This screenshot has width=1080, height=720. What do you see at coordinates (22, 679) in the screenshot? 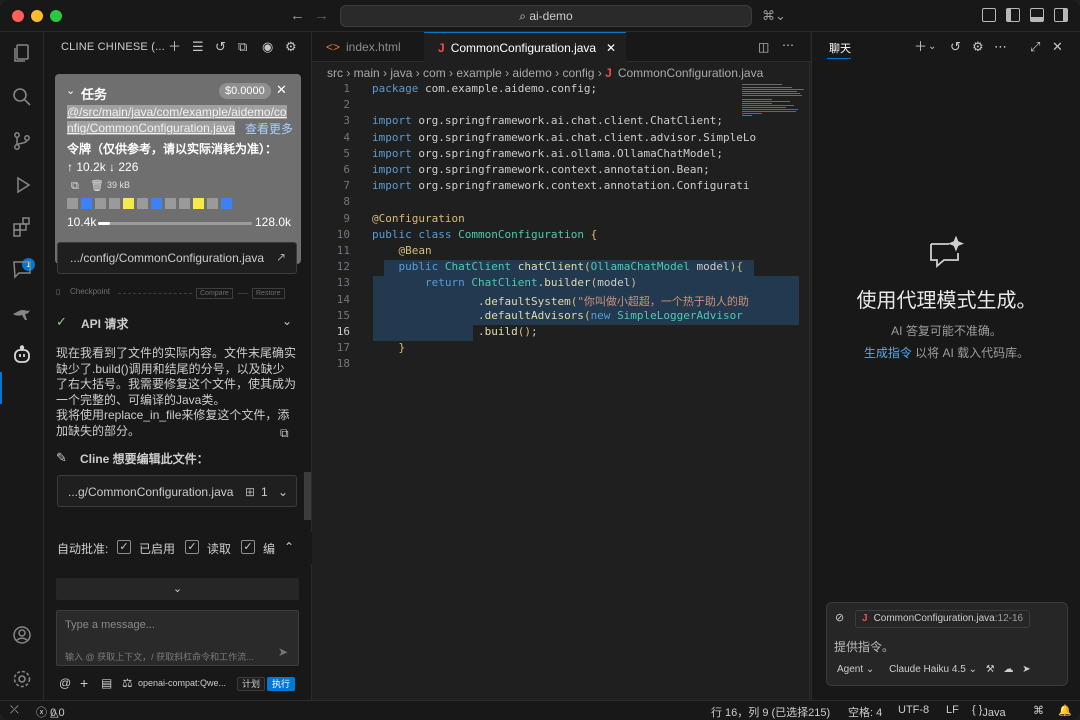
I see `settings-gear-icon` at bounding box center [22, 679].